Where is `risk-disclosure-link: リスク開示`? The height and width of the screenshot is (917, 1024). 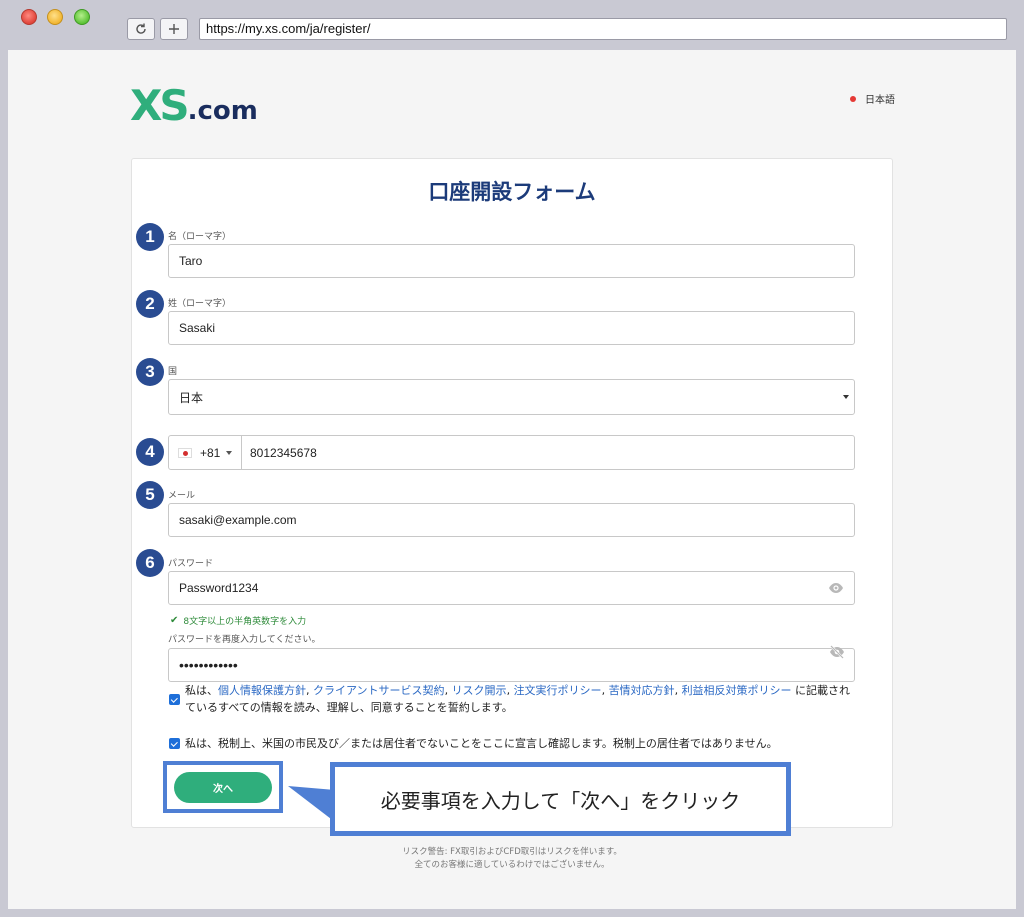
risk-disclosure-link: リスク開示 is located at coordinates (479, 690).